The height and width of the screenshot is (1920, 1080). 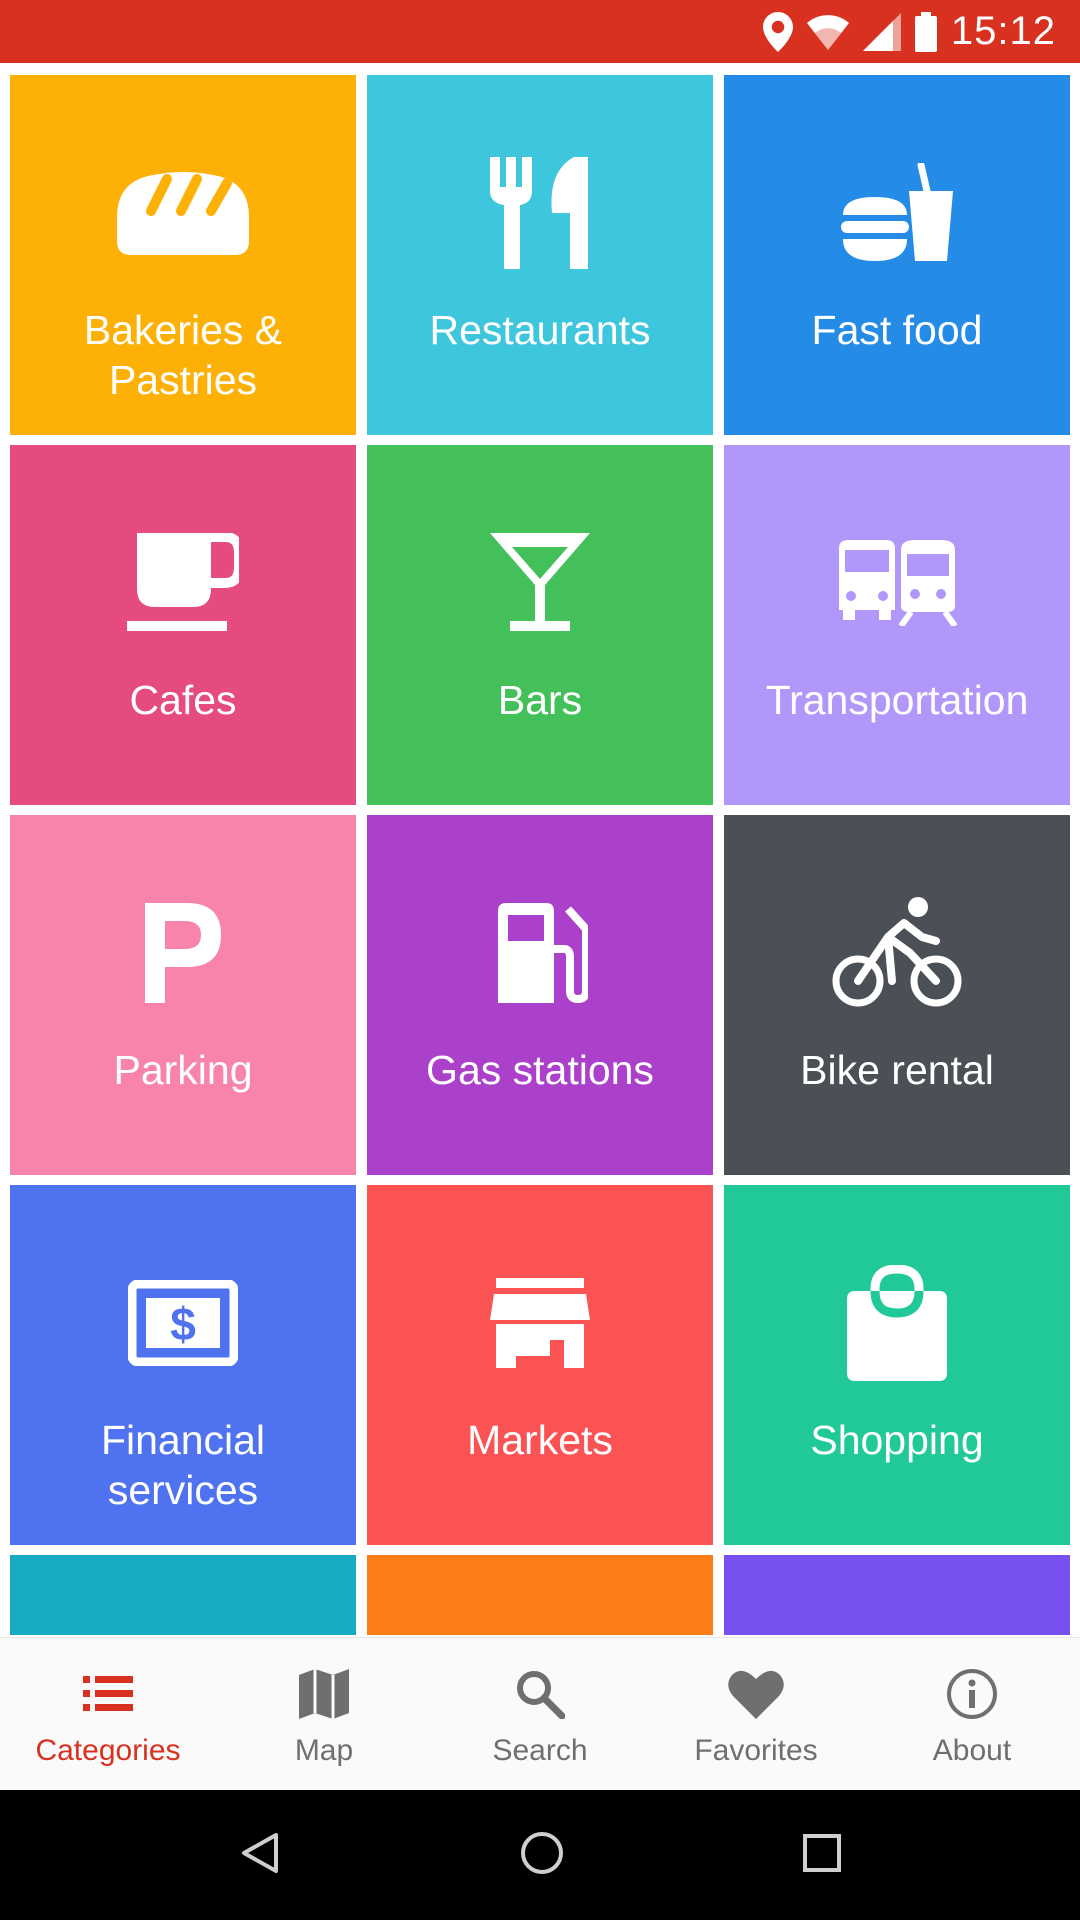 I want to click on nav-about: About, so click(x=972, y=1714).